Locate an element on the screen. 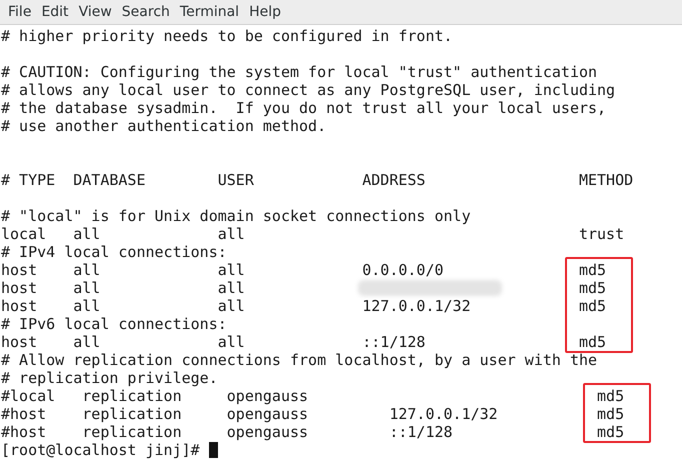  menu-item: File is located at coordinates (19, 12).